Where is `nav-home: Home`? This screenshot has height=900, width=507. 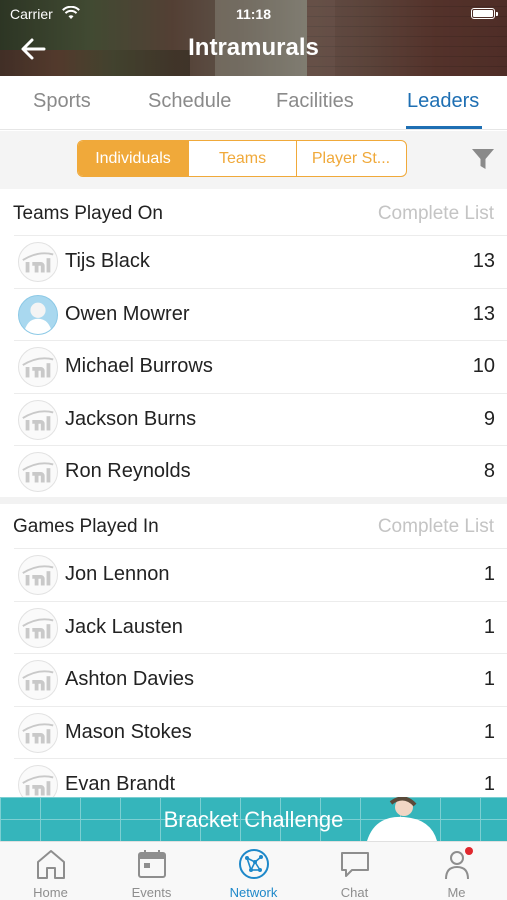
nav-home: Home is located at coordinates (50, 871).